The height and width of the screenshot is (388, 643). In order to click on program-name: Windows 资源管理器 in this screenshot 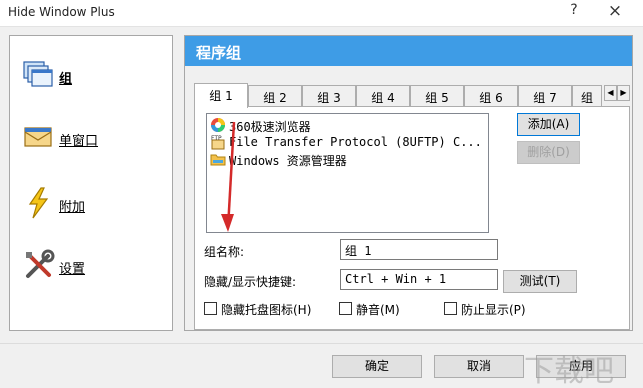, I will do `click(288, 161)`.